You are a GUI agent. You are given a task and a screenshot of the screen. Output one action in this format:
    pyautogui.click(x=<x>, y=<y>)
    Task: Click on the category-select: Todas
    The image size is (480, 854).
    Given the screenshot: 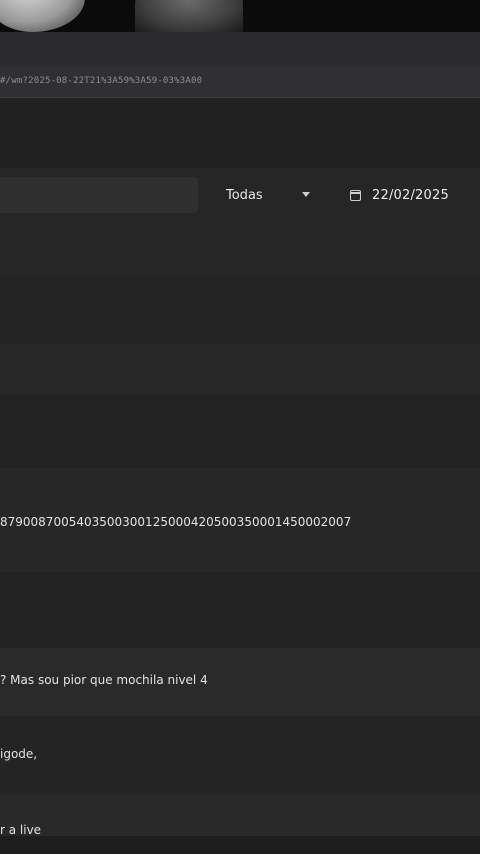 What is the action you would take?
    pyautogui.click(x=271, y=195)
    